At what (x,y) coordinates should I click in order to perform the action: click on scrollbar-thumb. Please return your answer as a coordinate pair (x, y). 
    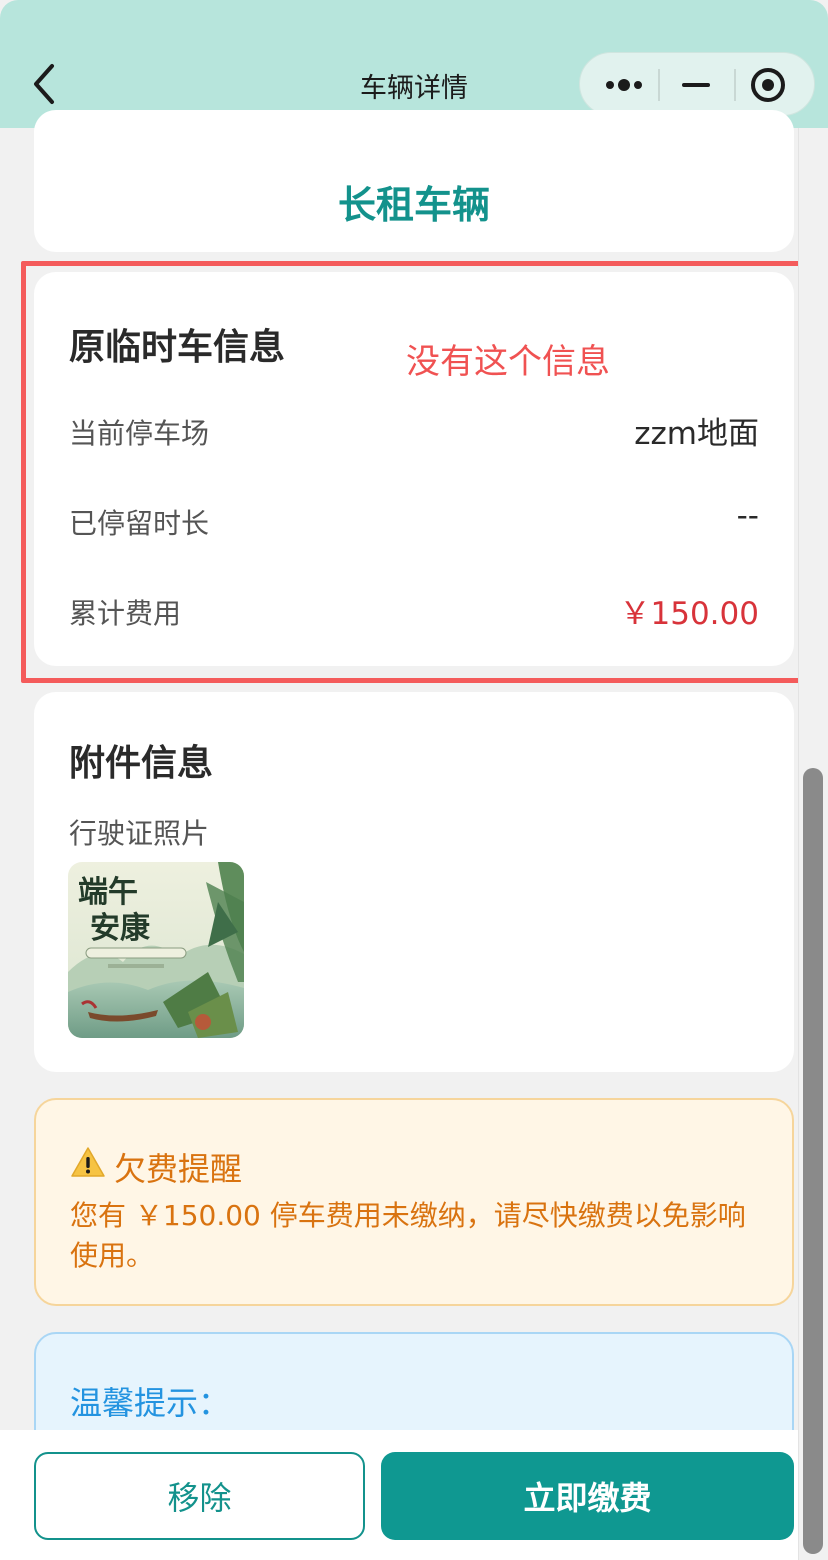
    Looking at the image, I should click on (813, 1161).